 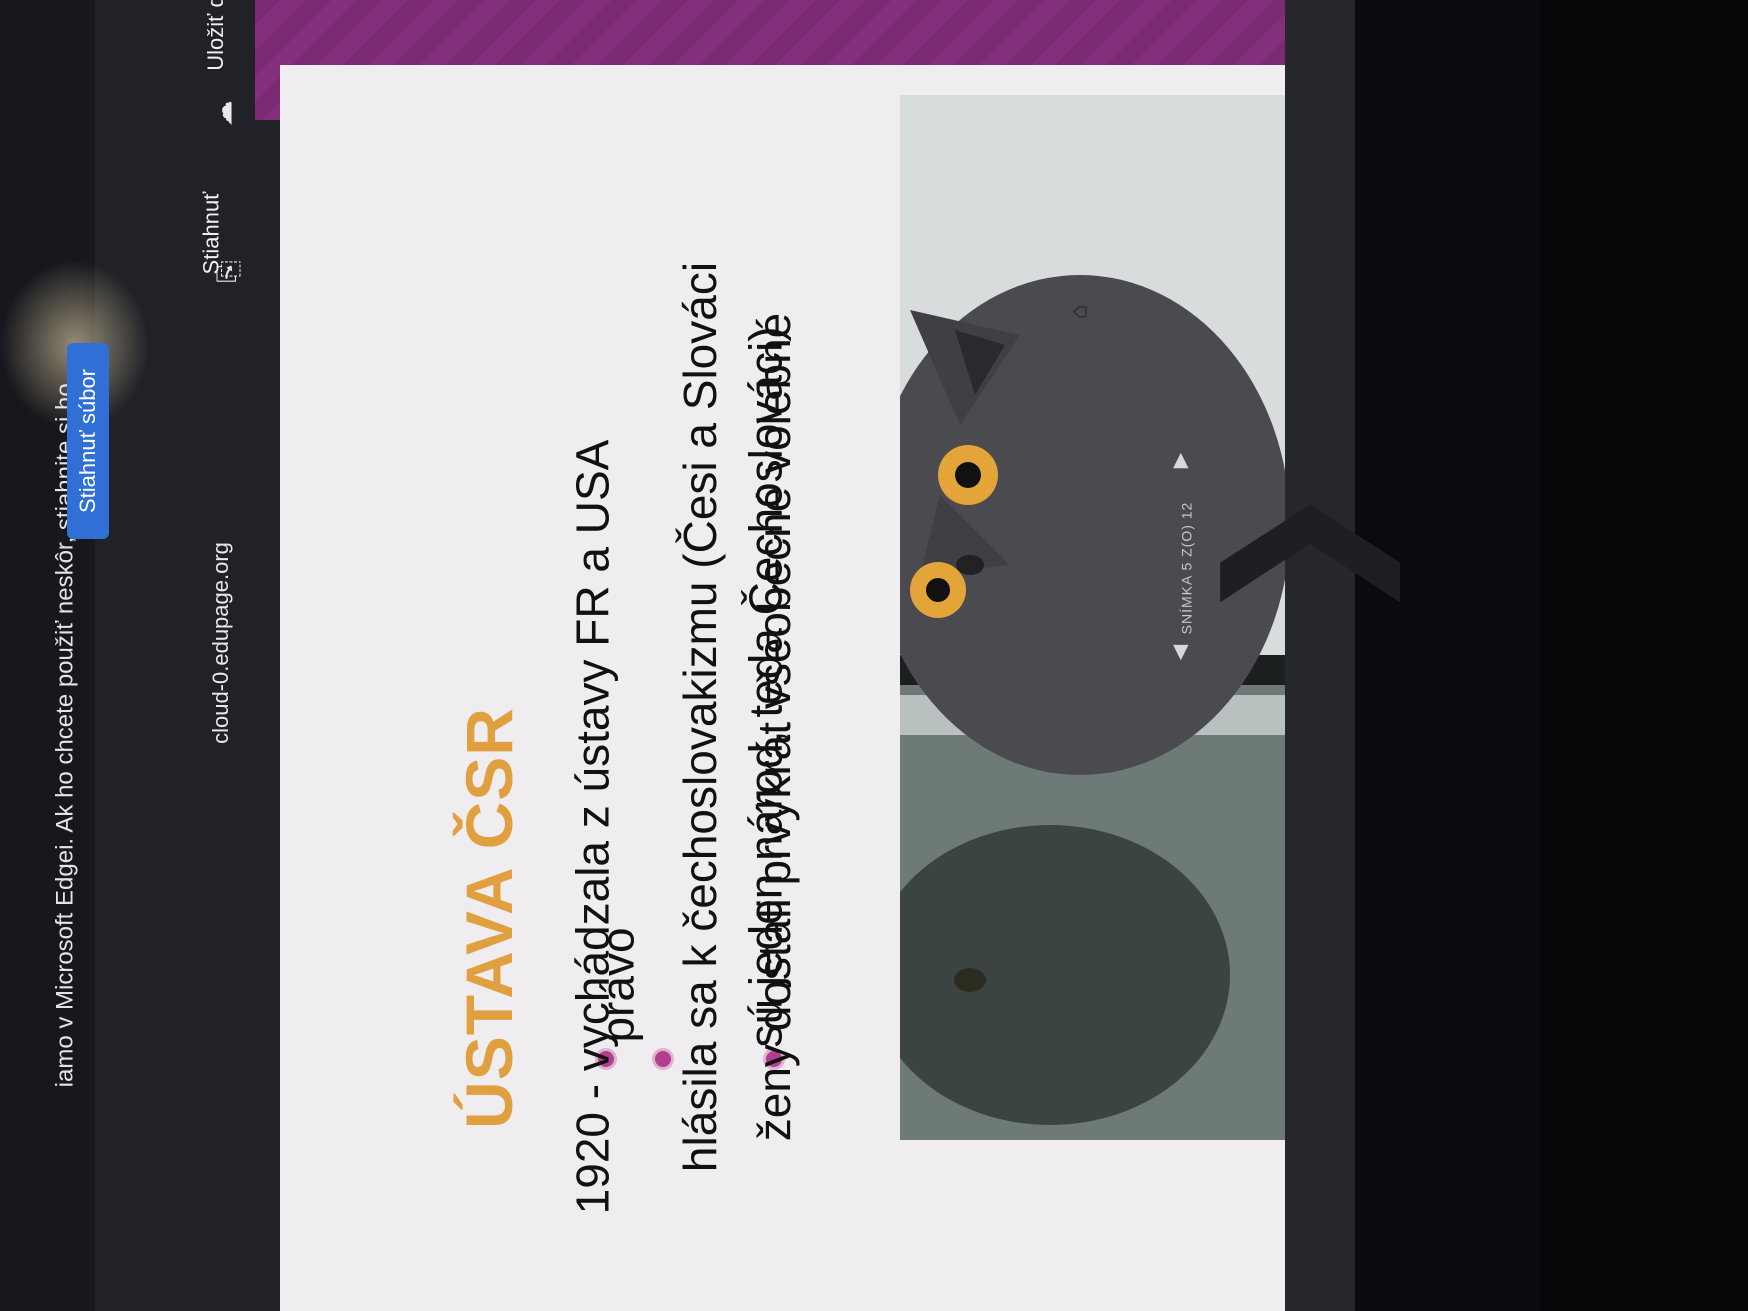 What do you see at coordinates (1179, 652) in the screenshot?
I see `prev-slide-button: ◀` at bounding box center [1179, 652].